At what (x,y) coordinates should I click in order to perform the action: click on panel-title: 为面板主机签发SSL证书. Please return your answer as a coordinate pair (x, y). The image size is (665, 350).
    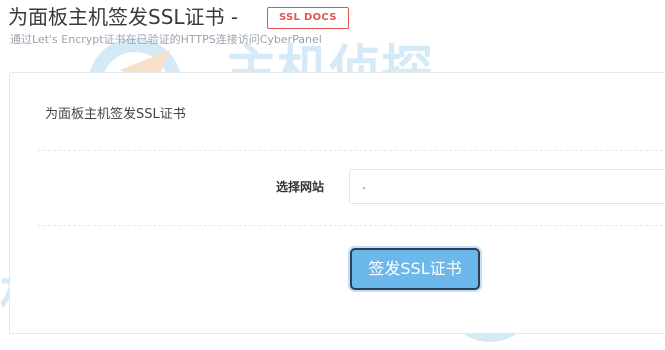
    Looking at the image, I should click on (115, 114).